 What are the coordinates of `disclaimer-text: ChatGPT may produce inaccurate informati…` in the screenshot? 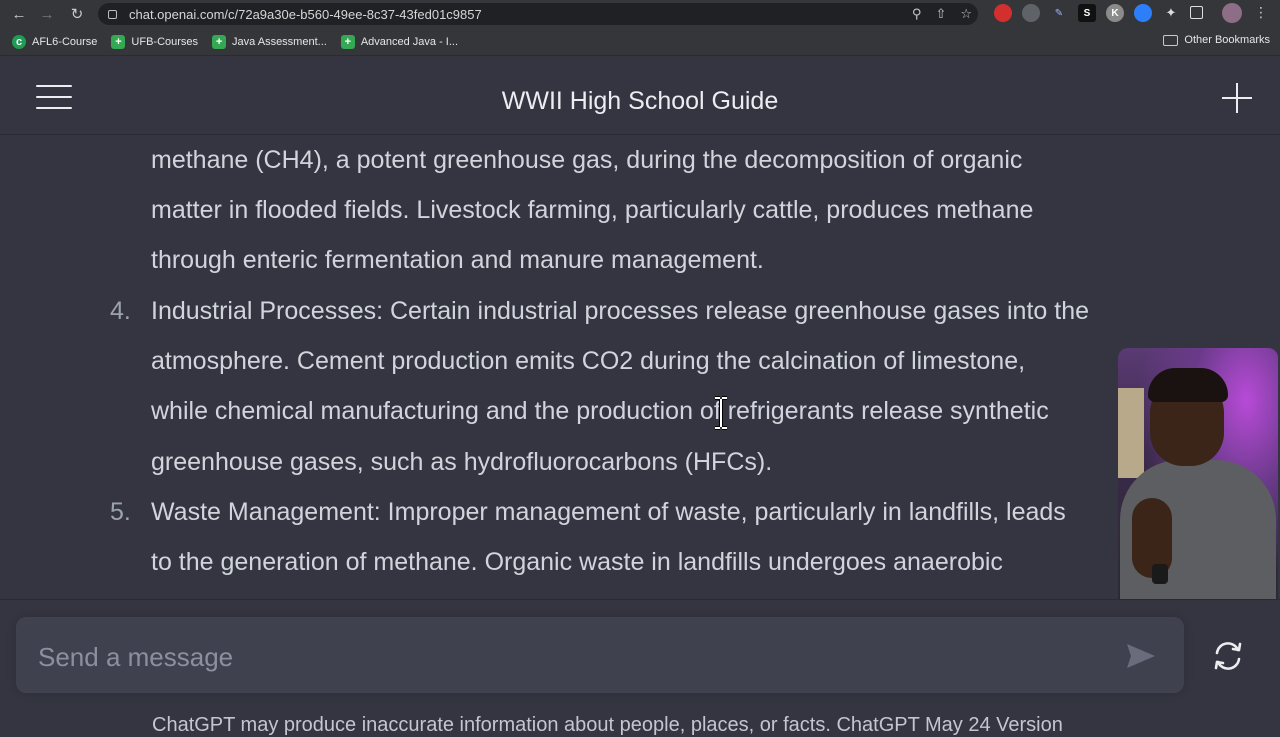 It's located at (607, 725).